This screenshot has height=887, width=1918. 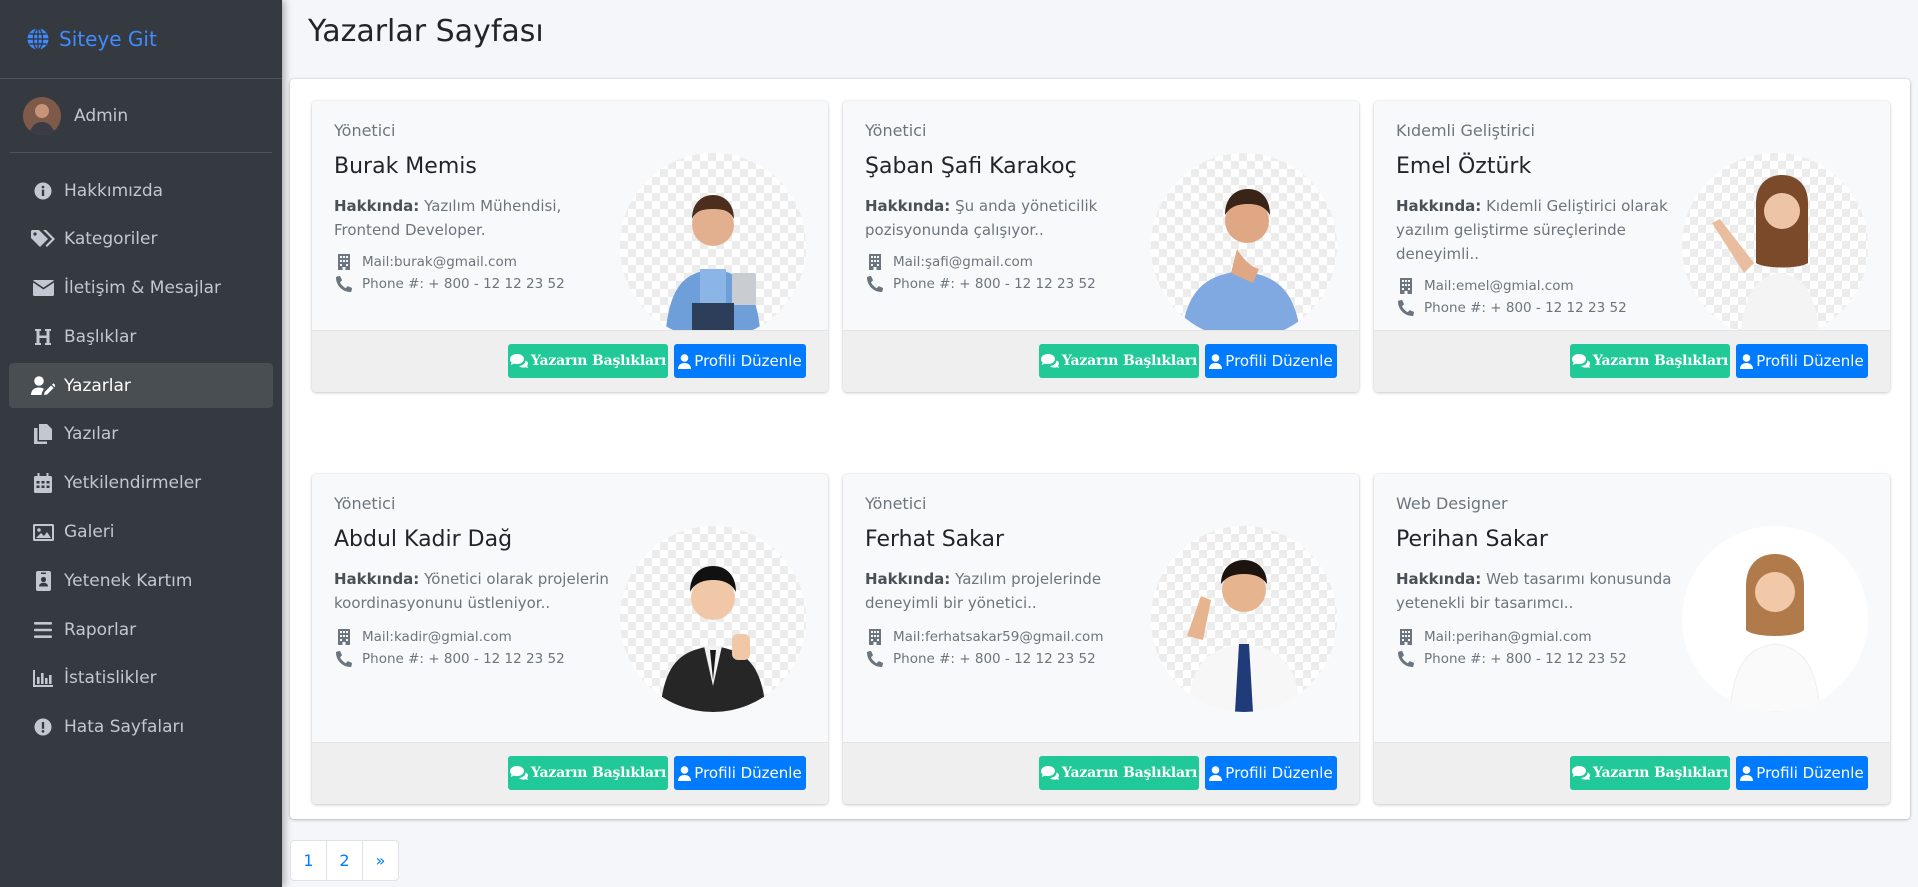 What do you see at coordinates (963, 262) in the screenshot?
I see `author-mail: Mail:şafi@gmail.com` at bounding box center [963, 262].